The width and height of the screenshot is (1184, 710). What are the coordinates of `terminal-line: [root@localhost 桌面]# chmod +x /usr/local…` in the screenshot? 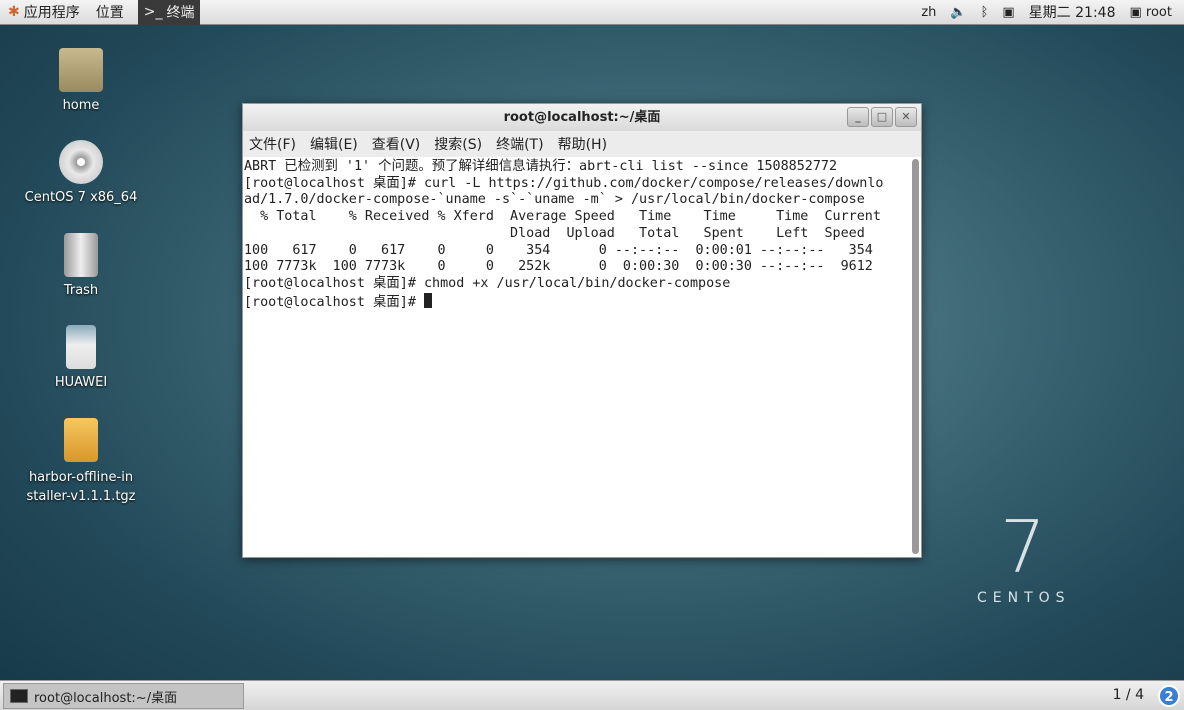 It's located at (487, 283).